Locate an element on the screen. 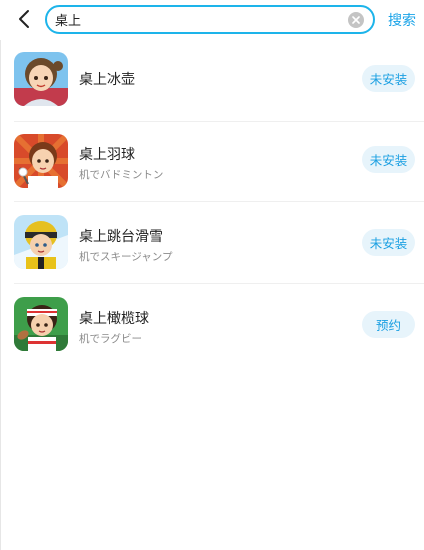  list-item: 桌上跳台滑雪 机でスキージャンプ 未安装 is located at coordinates (212, 243).